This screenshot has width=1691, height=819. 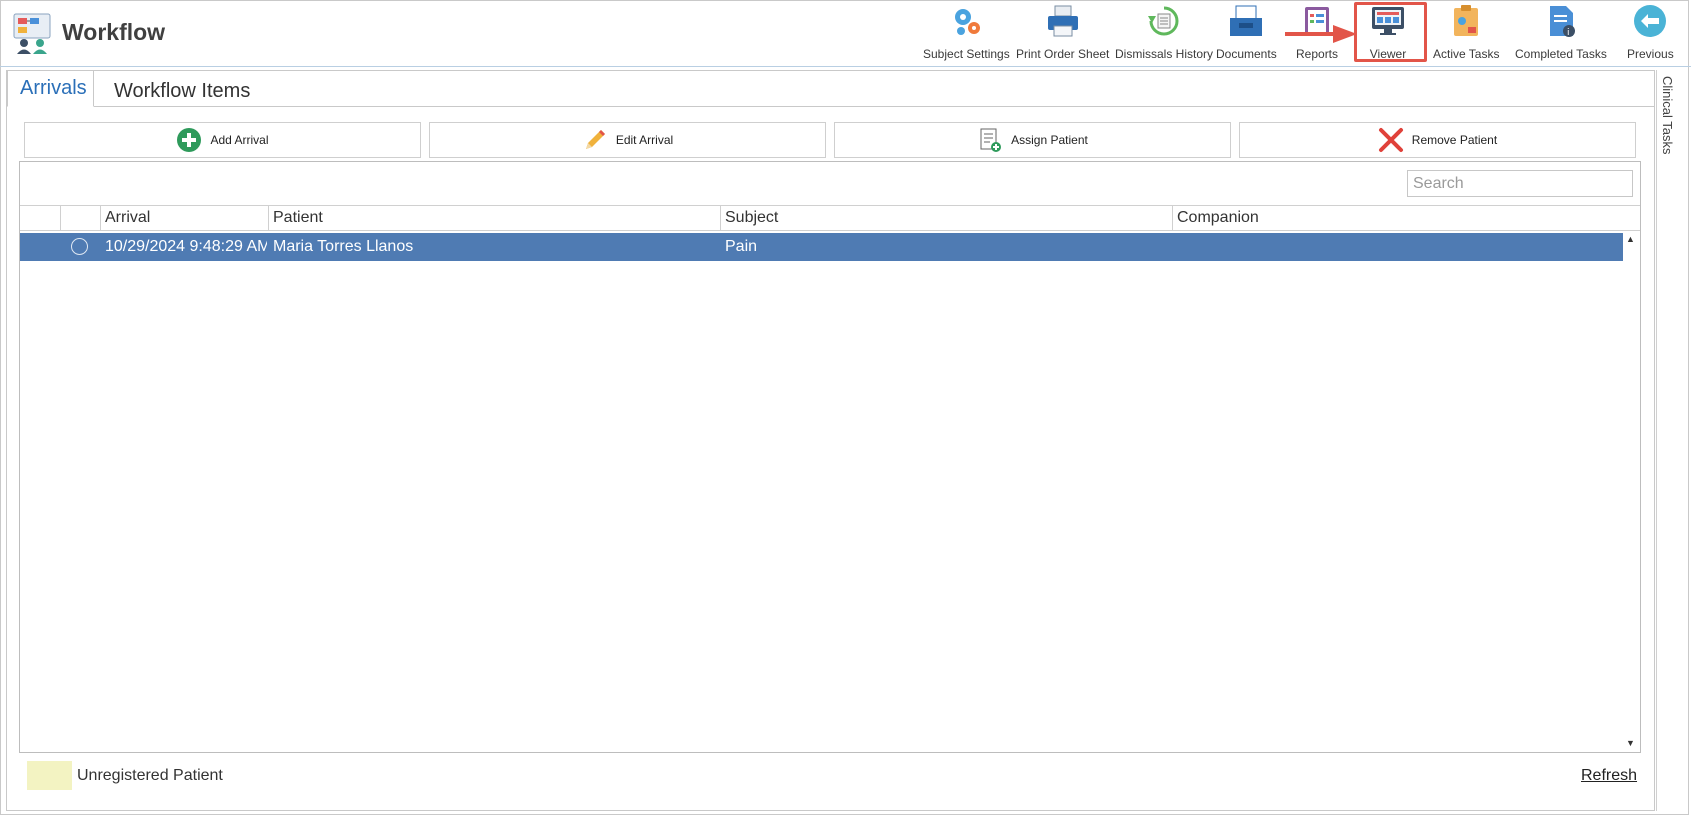 I want to click on column-header-arrival: Arrival, so click(x=184, y=218).